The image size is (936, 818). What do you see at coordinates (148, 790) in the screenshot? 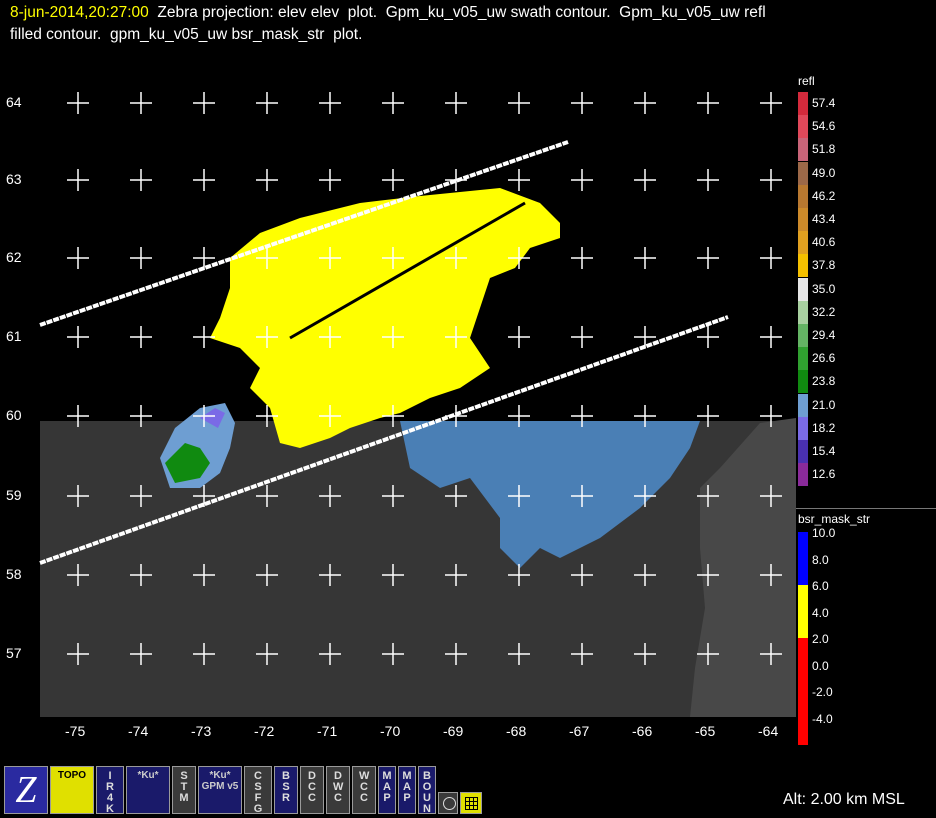
I see `ku-radar-icon: *Ku*` at bounding box center [148, 790].